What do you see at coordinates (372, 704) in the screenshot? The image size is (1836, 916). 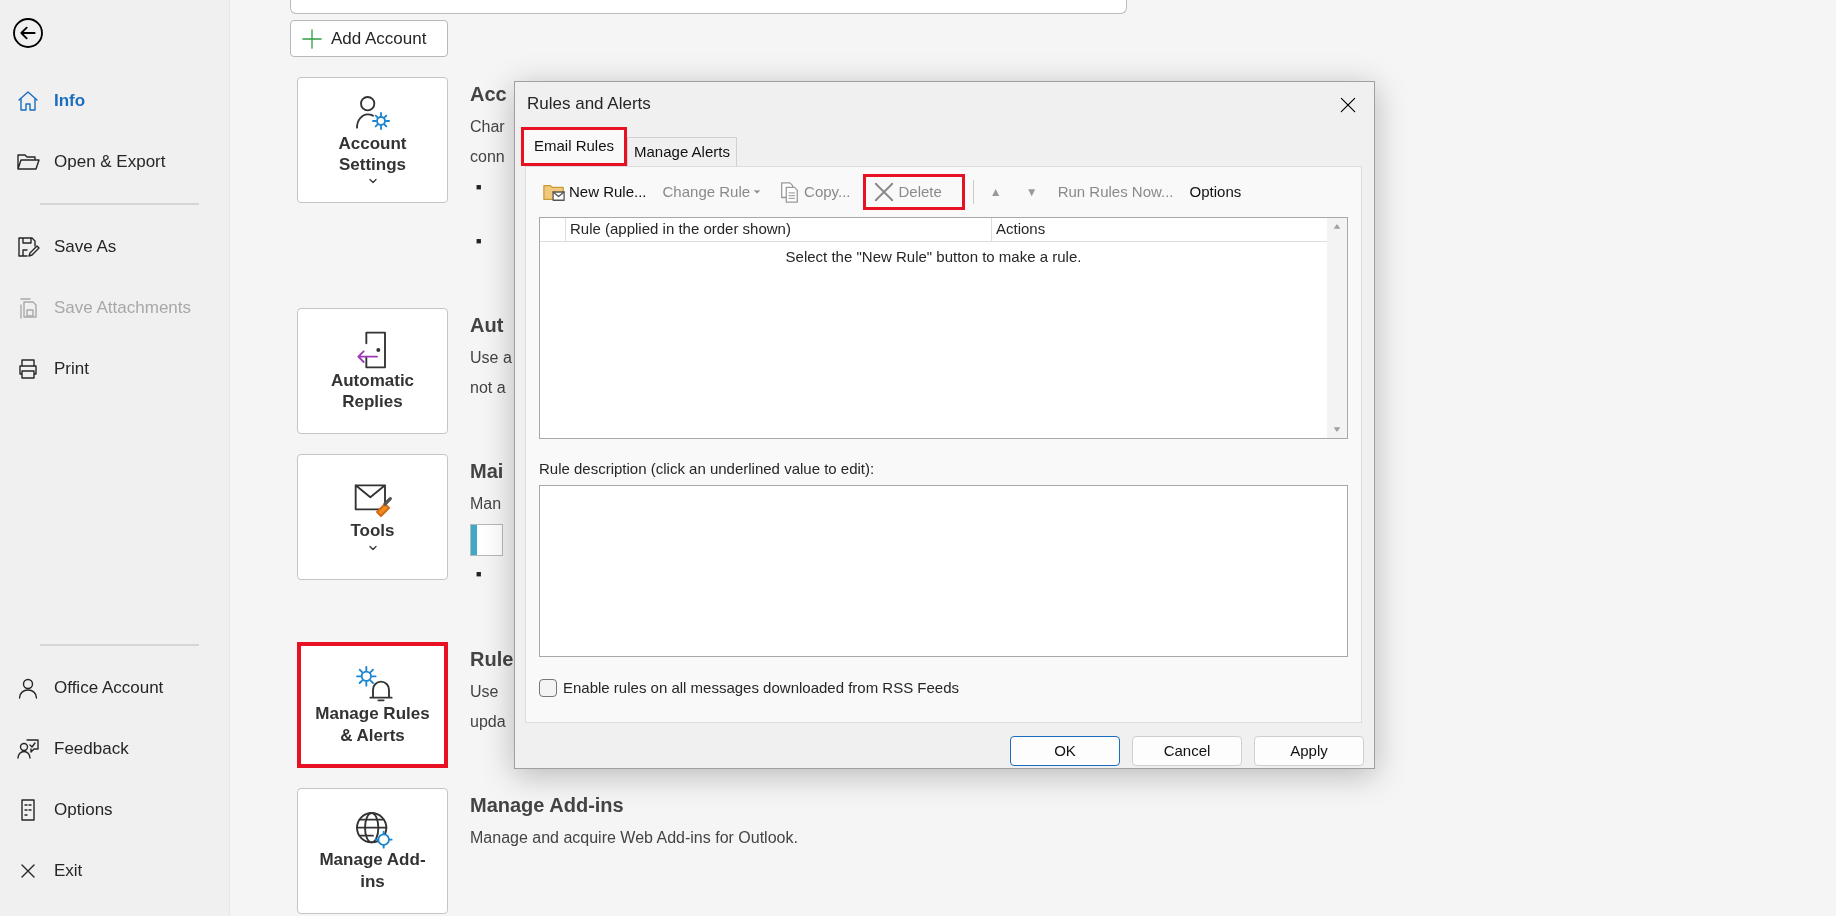 I see `feature-button: Manage Rules & Alerts` at bounding box center [372, 704].